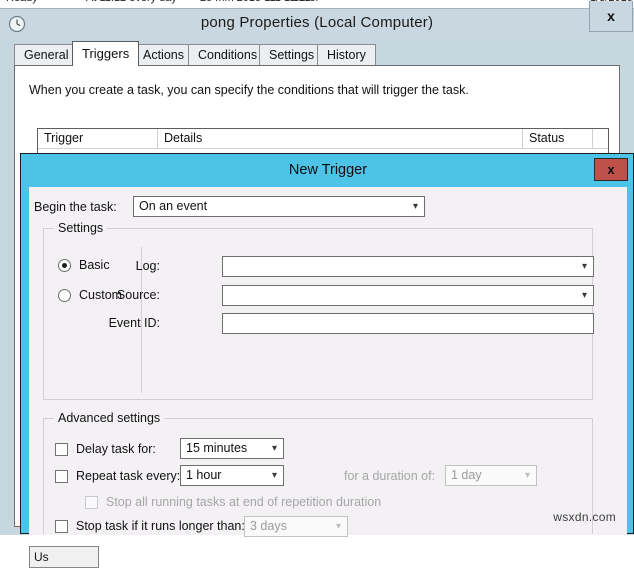 The width and height of the screenshot is (634, 568). What do you see at coordinates (116, 449) in the screenshot?
I see `delay-task-label: Delay task for:` at bounding box center [116, 449].